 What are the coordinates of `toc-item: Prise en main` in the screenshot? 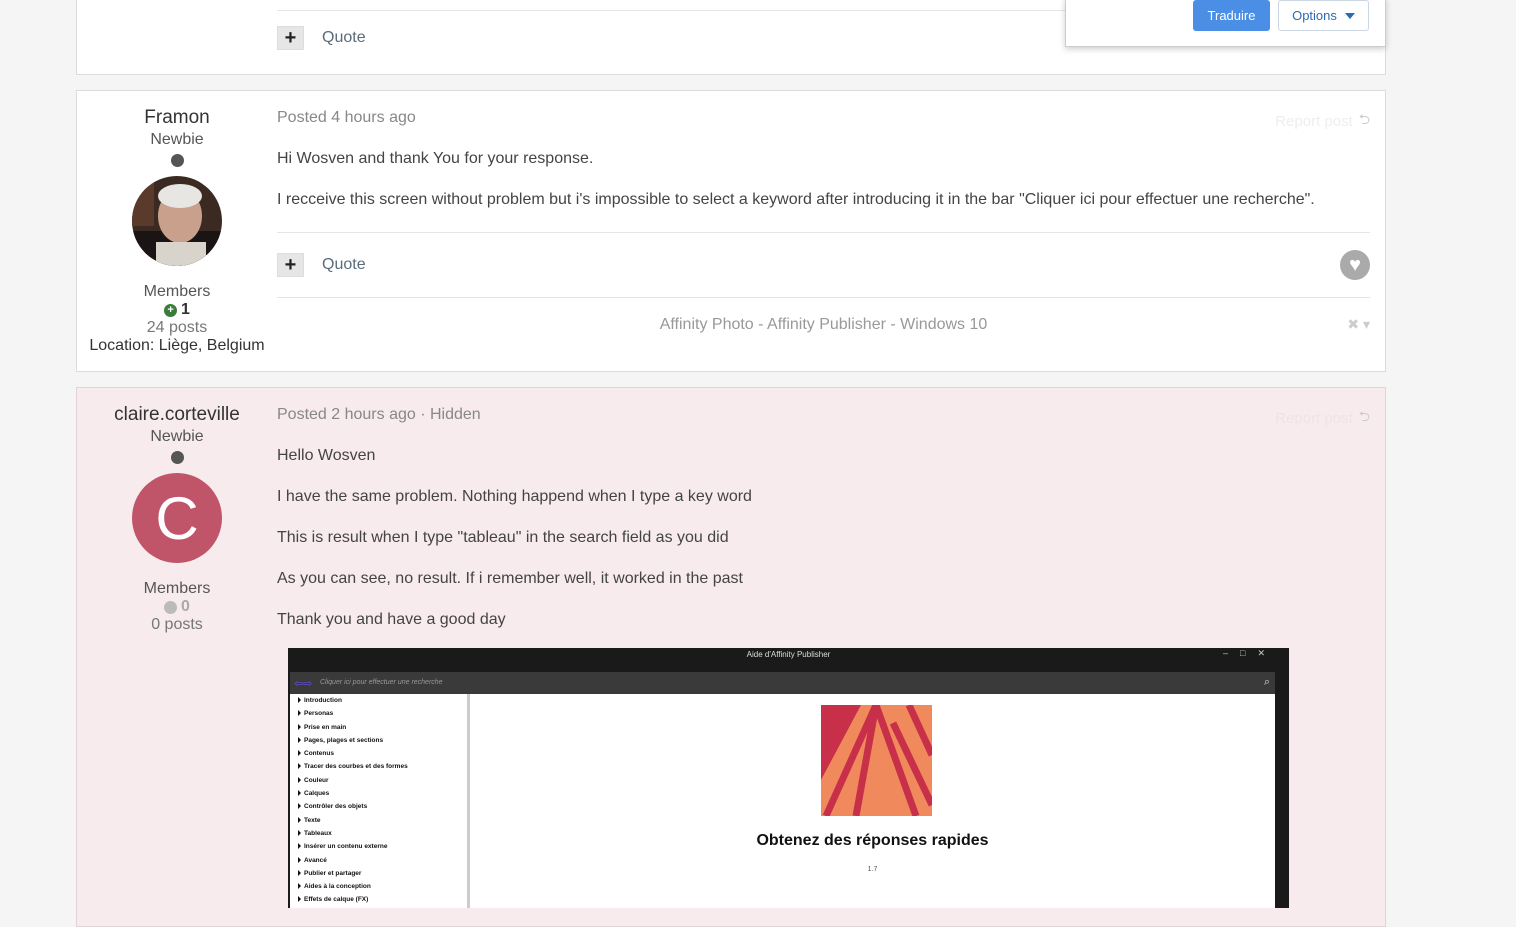 It's located at (378, 727).